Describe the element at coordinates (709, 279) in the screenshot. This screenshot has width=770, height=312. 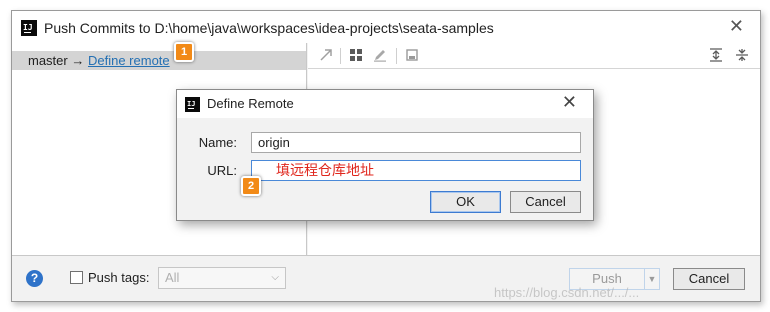
I see `cancel-button: Cancel` at that location.